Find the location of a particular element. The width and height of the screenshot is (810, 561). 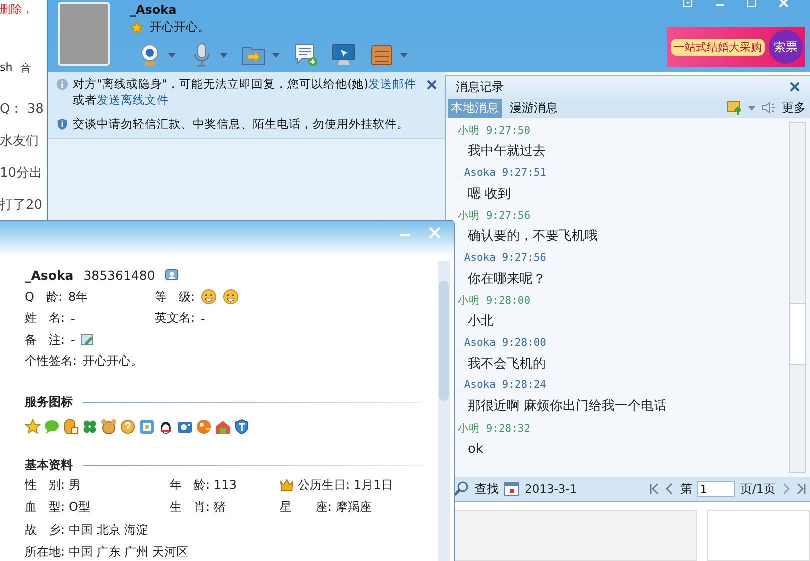

page-text: sh is located at coordinates (6, 68).